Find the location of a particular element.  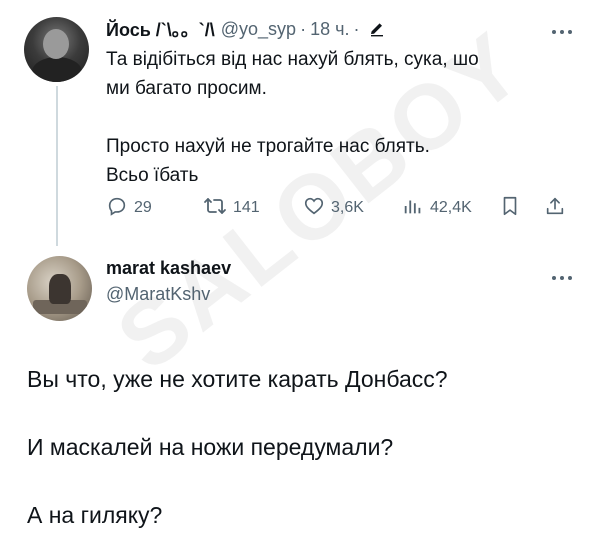

repost-icon is located at coordinates (218, 208).